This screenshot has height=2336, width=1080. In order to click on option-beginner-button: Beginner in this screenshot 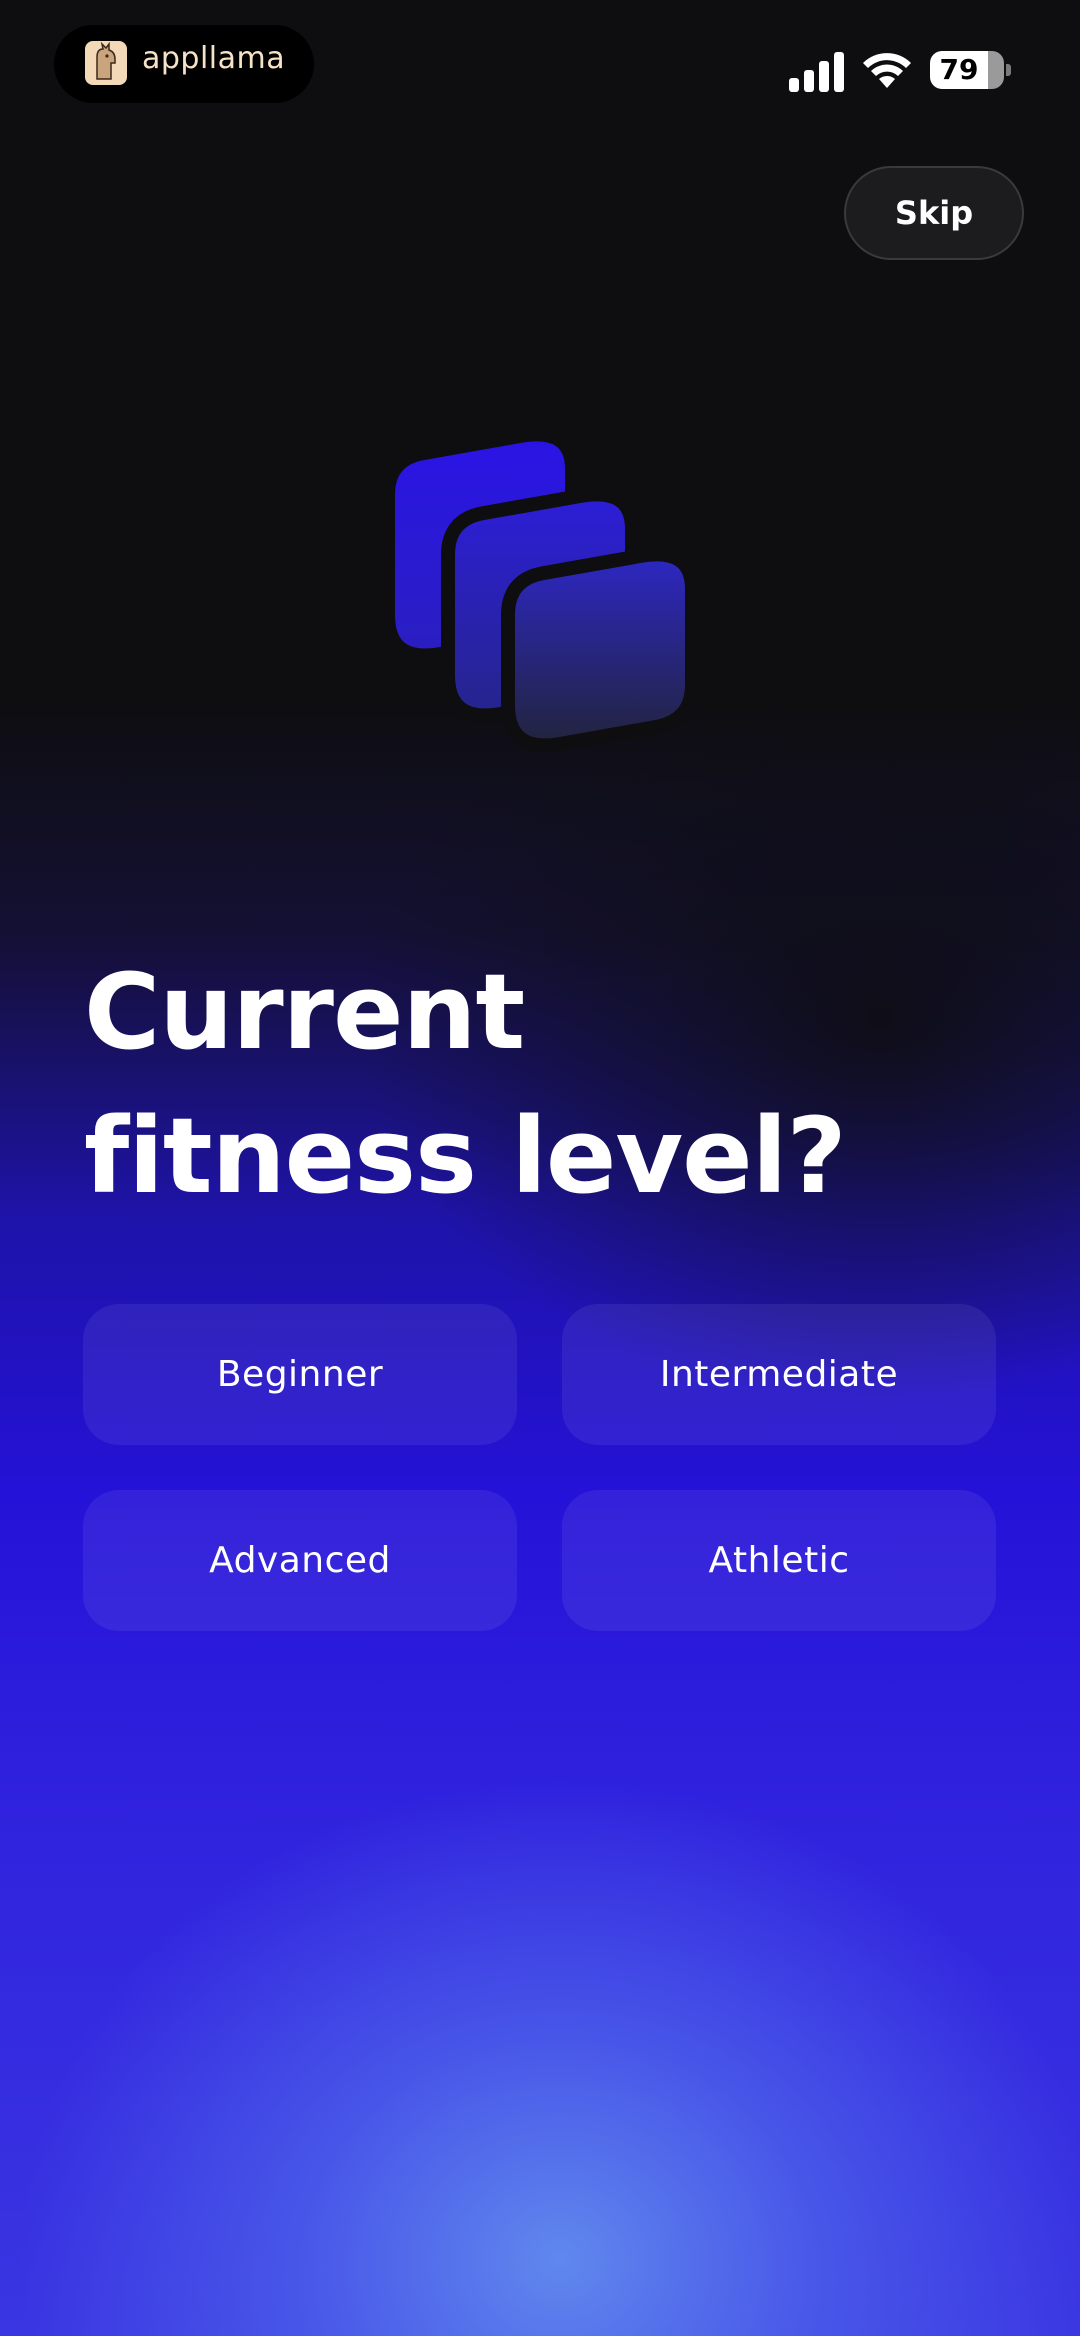, I will do `click(300, 1374)`.